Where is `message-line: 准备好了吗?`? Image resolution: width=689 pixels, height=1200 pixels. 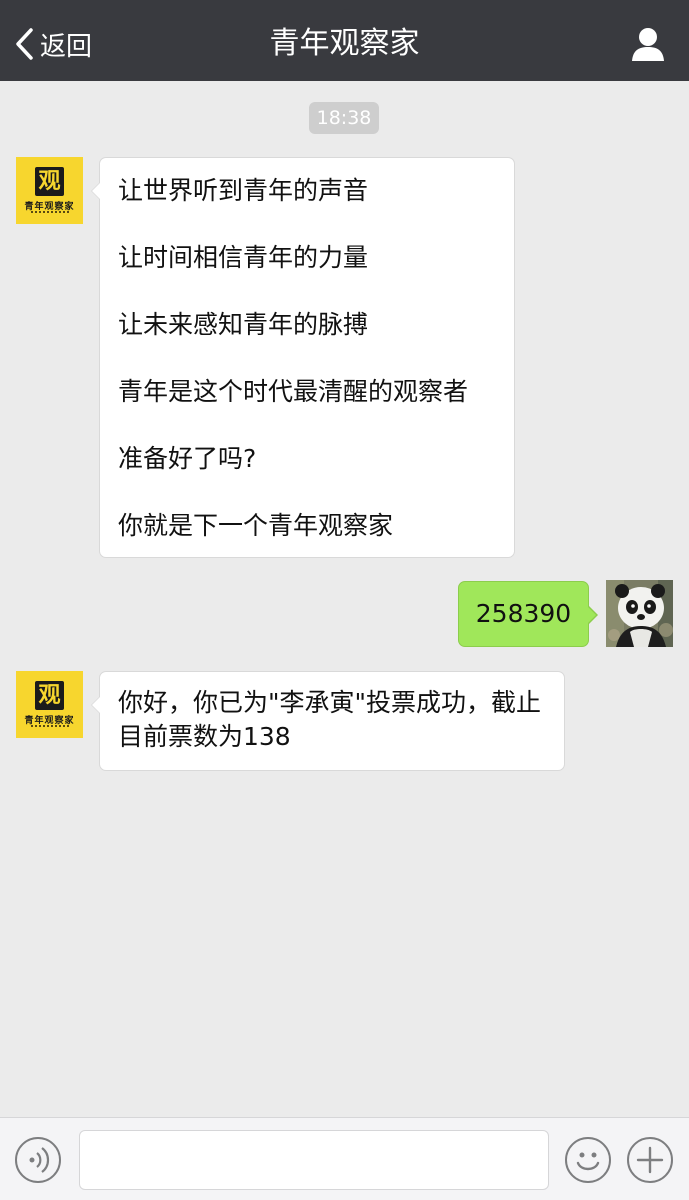 message-line: 准备好了吗? is located at coordinates (187, 458).